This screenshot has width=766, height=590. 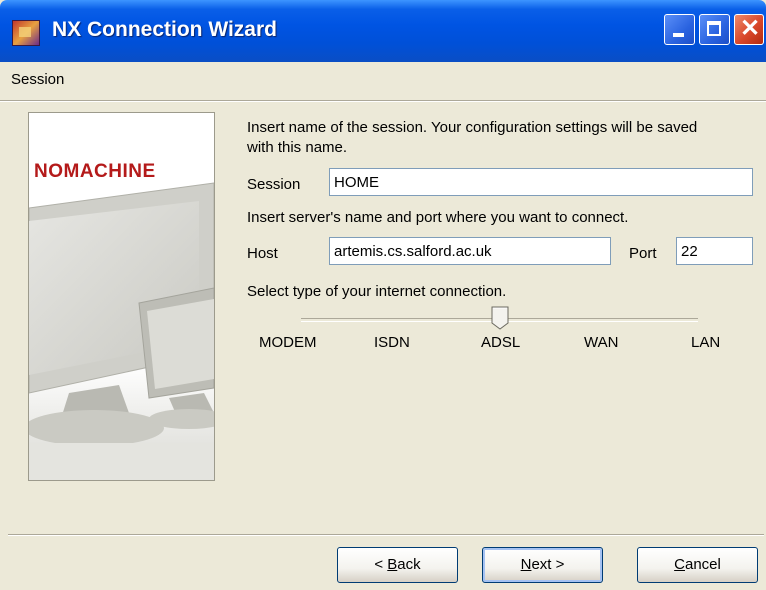 What do you see at coordinates (706, 342) in the screenshot?
I see `connection-type-lan: LAN` at bounding box center [706, 342].